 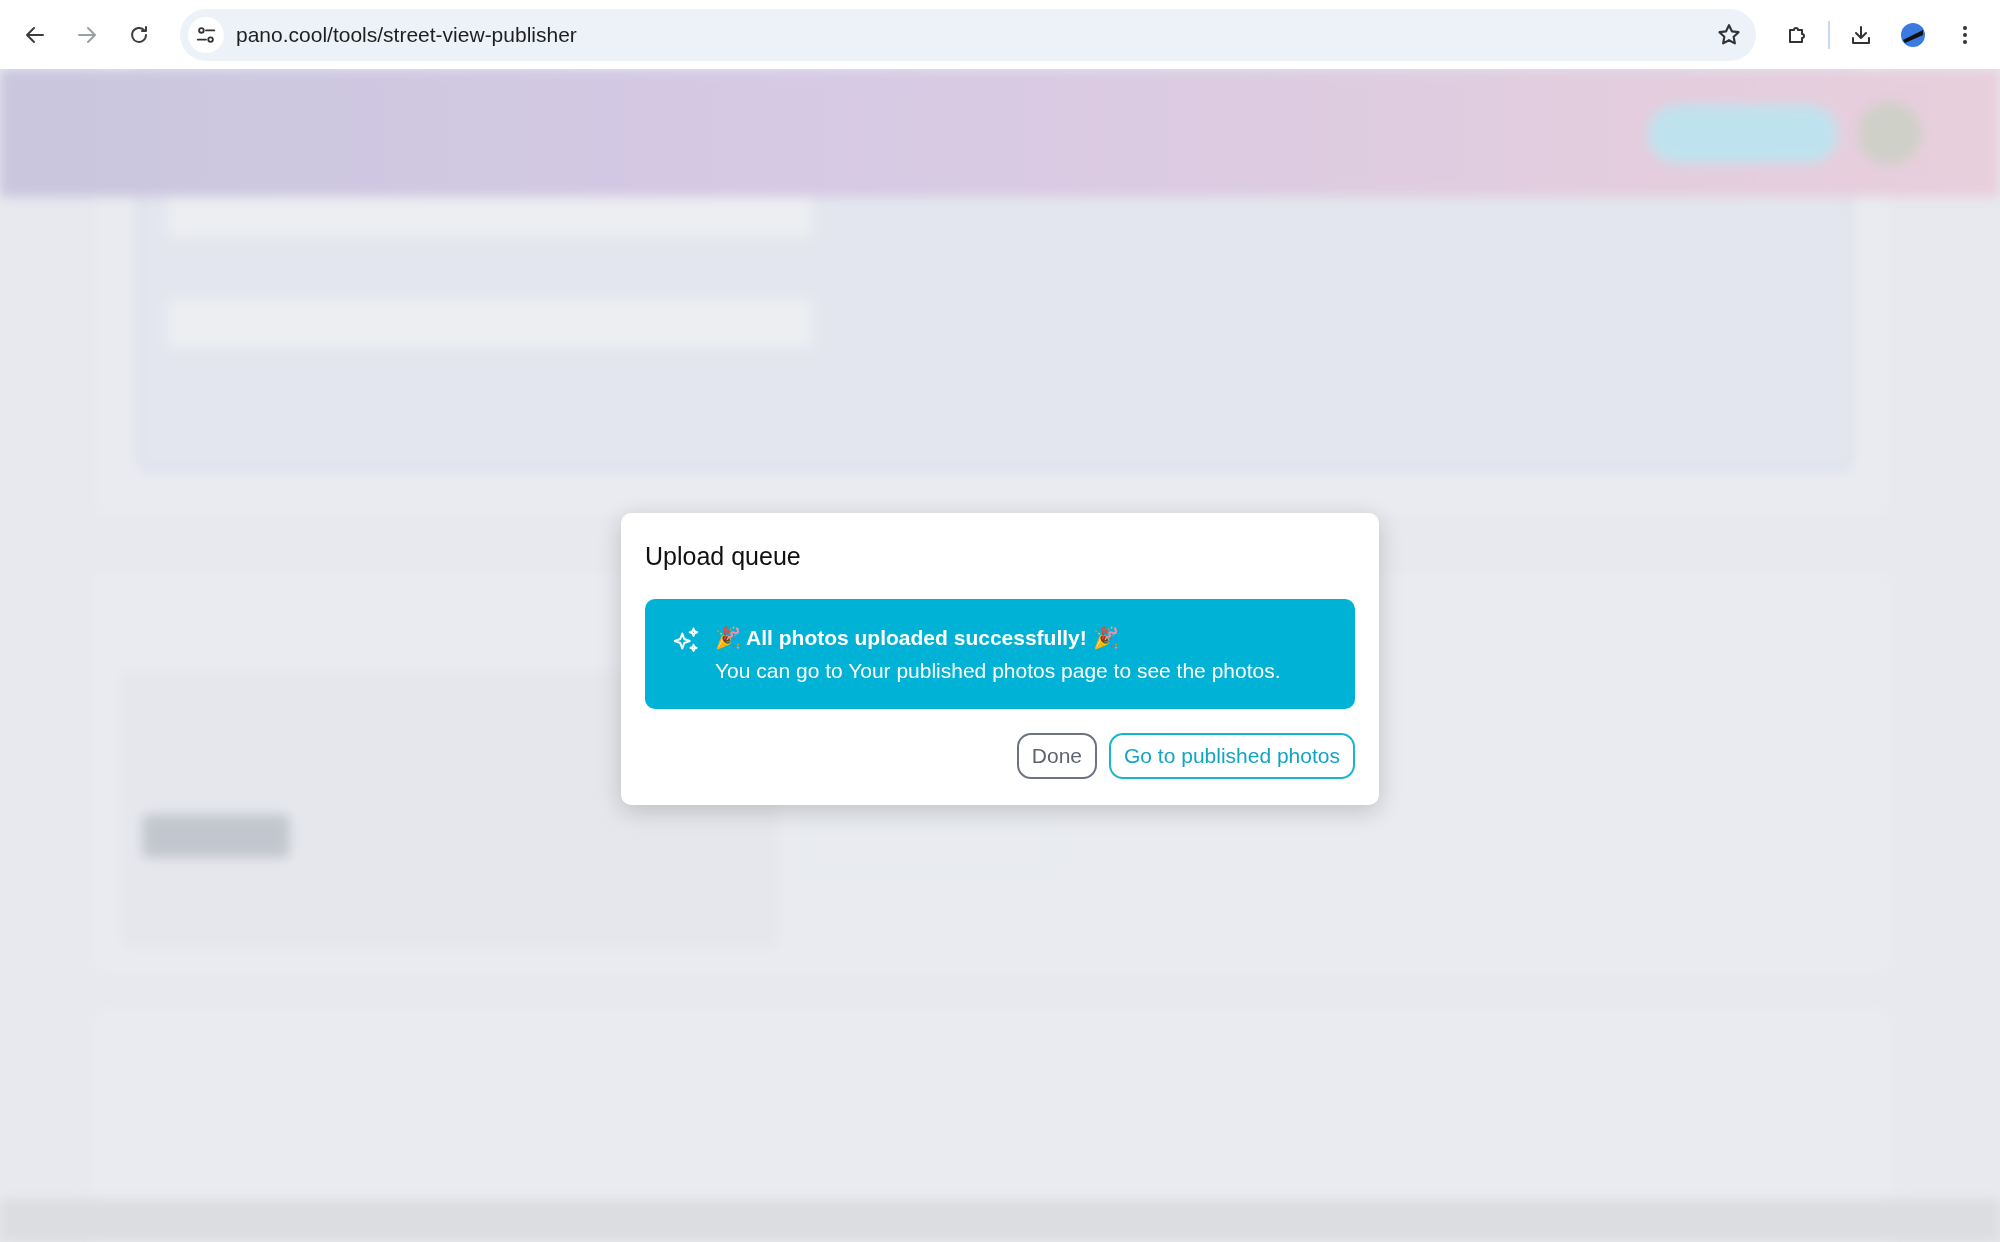 What do you see at coordinates (998, 671) in the screenshot?
I see `alert-message: You can go to Your published photos page to see the photos.` at bounding box center [998, 671].